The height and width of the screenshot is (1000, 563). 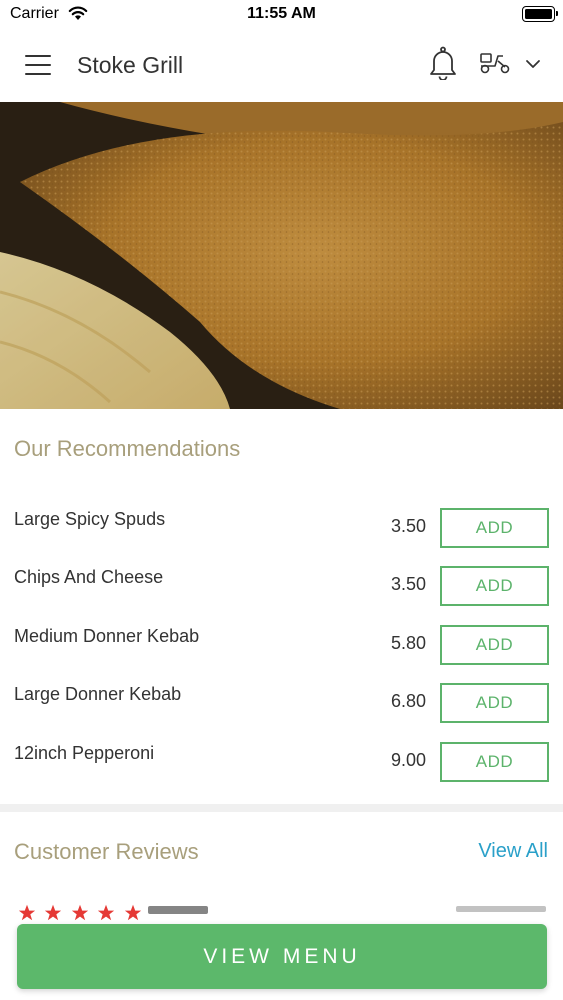 I want to click on list-item: Large Spicy Spuds 3.50 ADD, so click(x=281, y=524).